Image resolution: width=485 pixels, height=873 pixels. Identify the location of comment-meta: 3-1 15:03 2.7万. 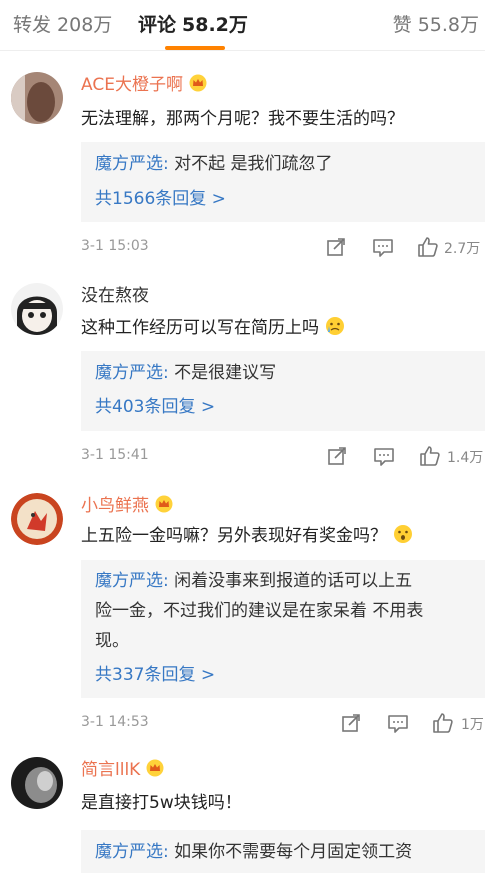
(283, 248).